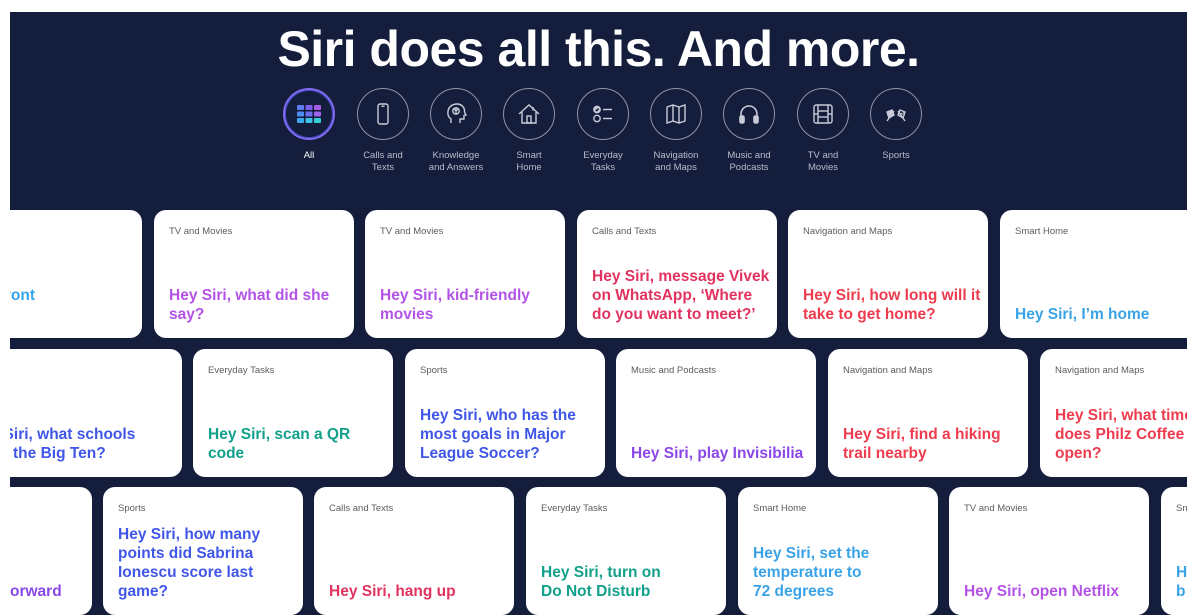 The height and width of the screenshot is (615, 1187). I want to click on headphones-icon, so click(749, 114).